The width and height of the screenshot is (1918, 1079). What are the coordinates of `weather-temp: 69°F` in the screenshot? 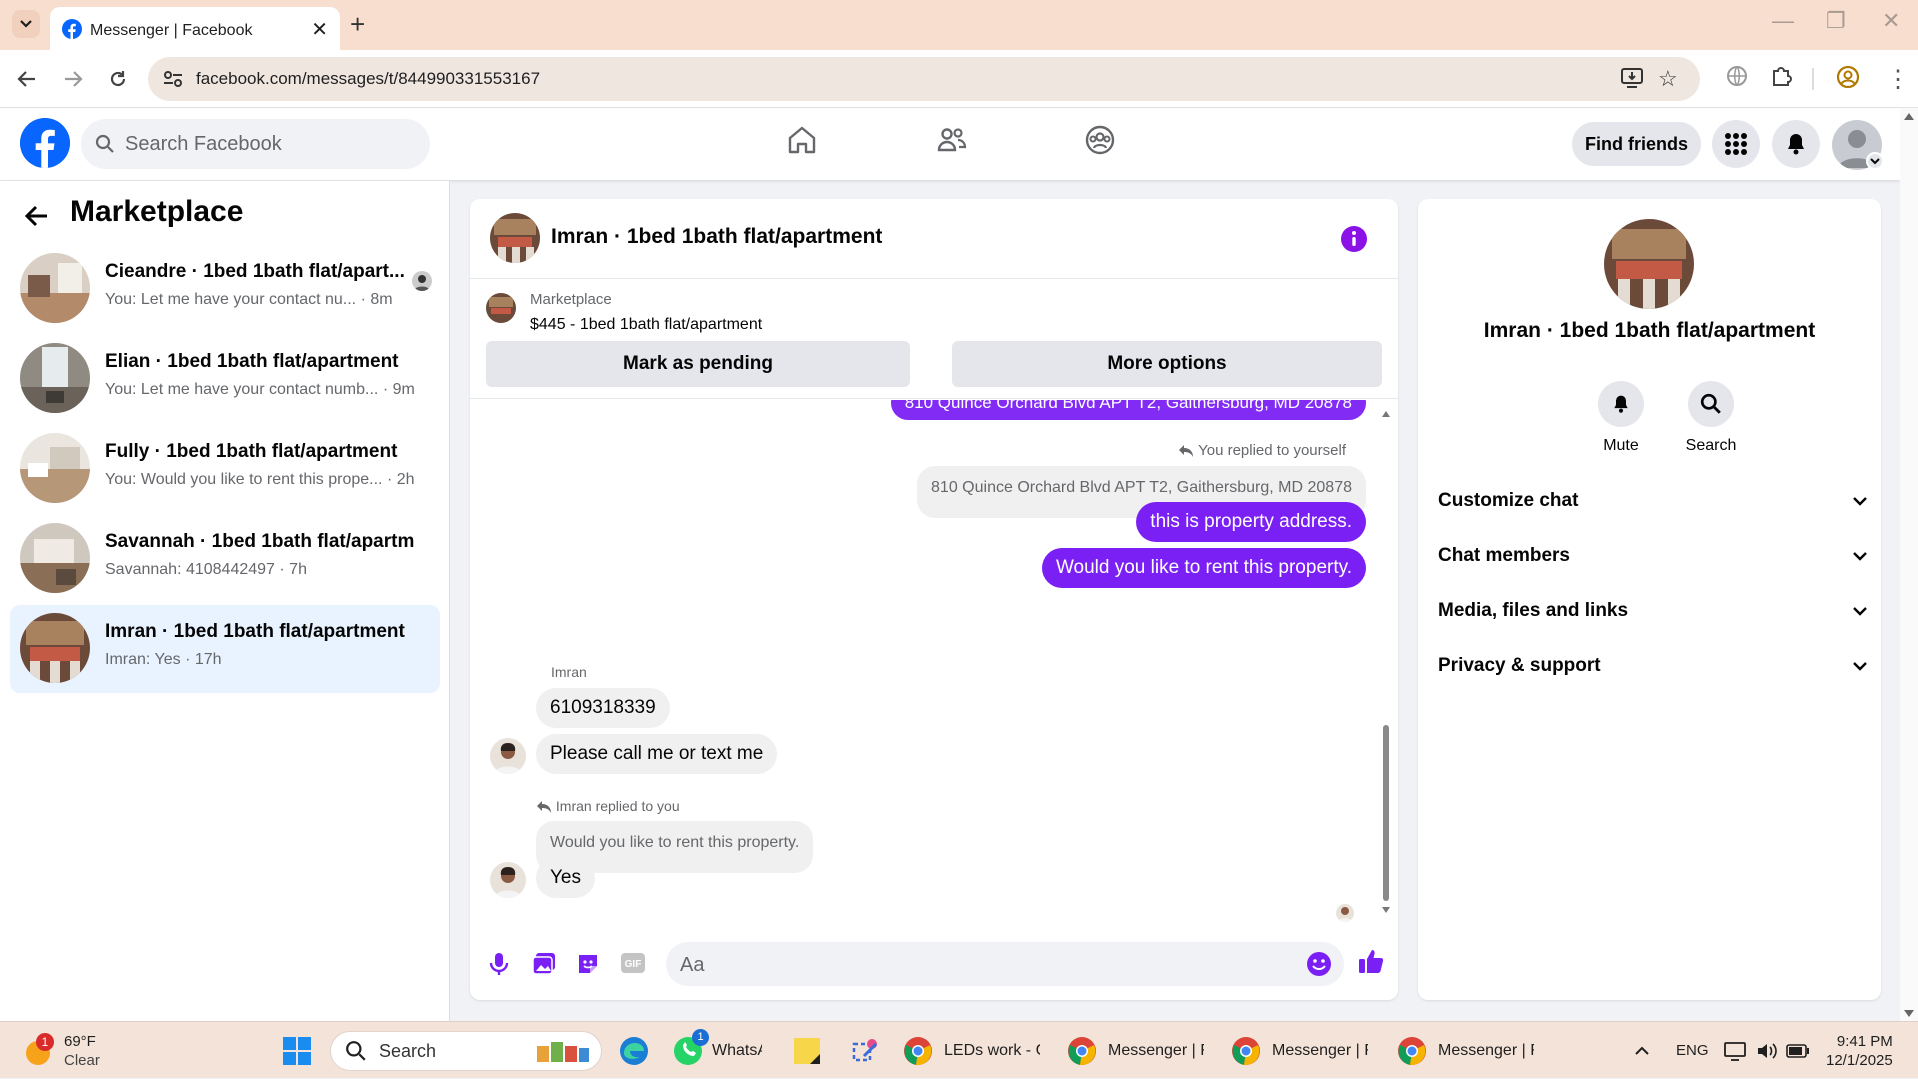 It's located at (80, 1041).